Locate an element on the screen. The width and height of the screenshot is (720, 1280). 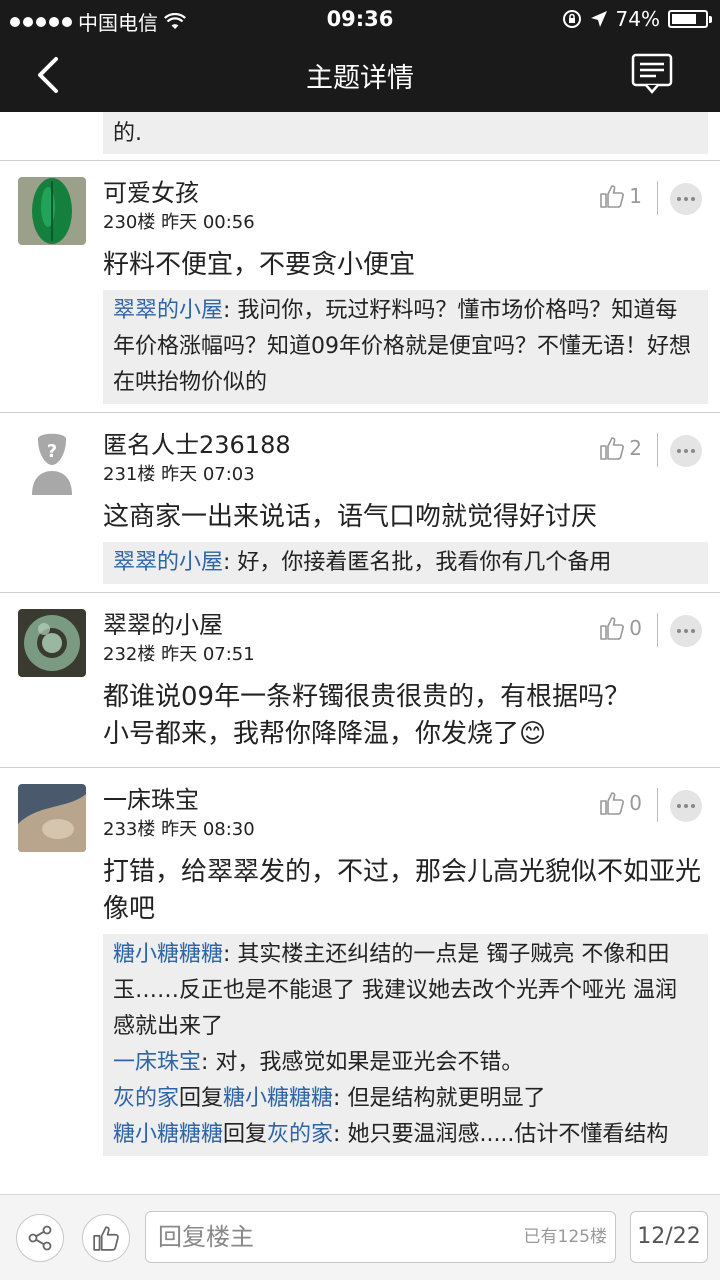
reply-input: 回复楼主 已有125楼 is located at coordinates (380, 1237).